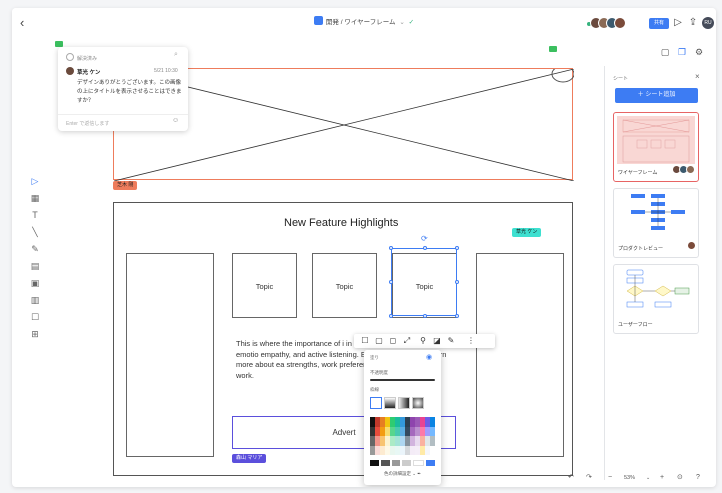 The image size is (722, 493). I want to click on stroke-label: 枠線, so click(374, 389).